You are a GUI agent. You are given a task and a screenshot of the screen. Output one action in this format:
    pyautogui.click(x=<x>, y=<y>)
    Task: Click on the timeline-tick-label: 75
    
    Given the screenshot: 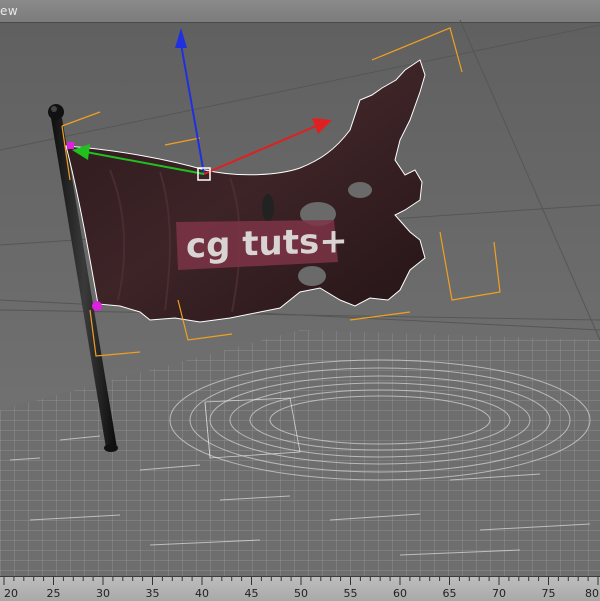 What is the action you would take?
    pyautogui.click(x=549, y=593)
    